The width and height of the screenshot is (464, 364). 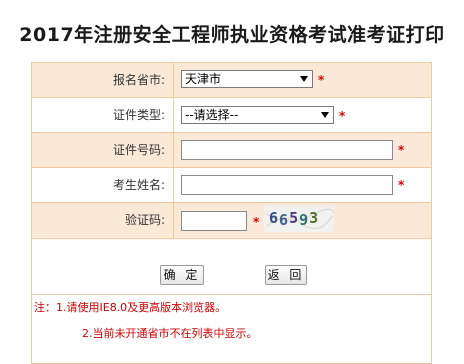 I want to click on province-row: 报名省市: 天津市 *, so click(x=231, y=80).